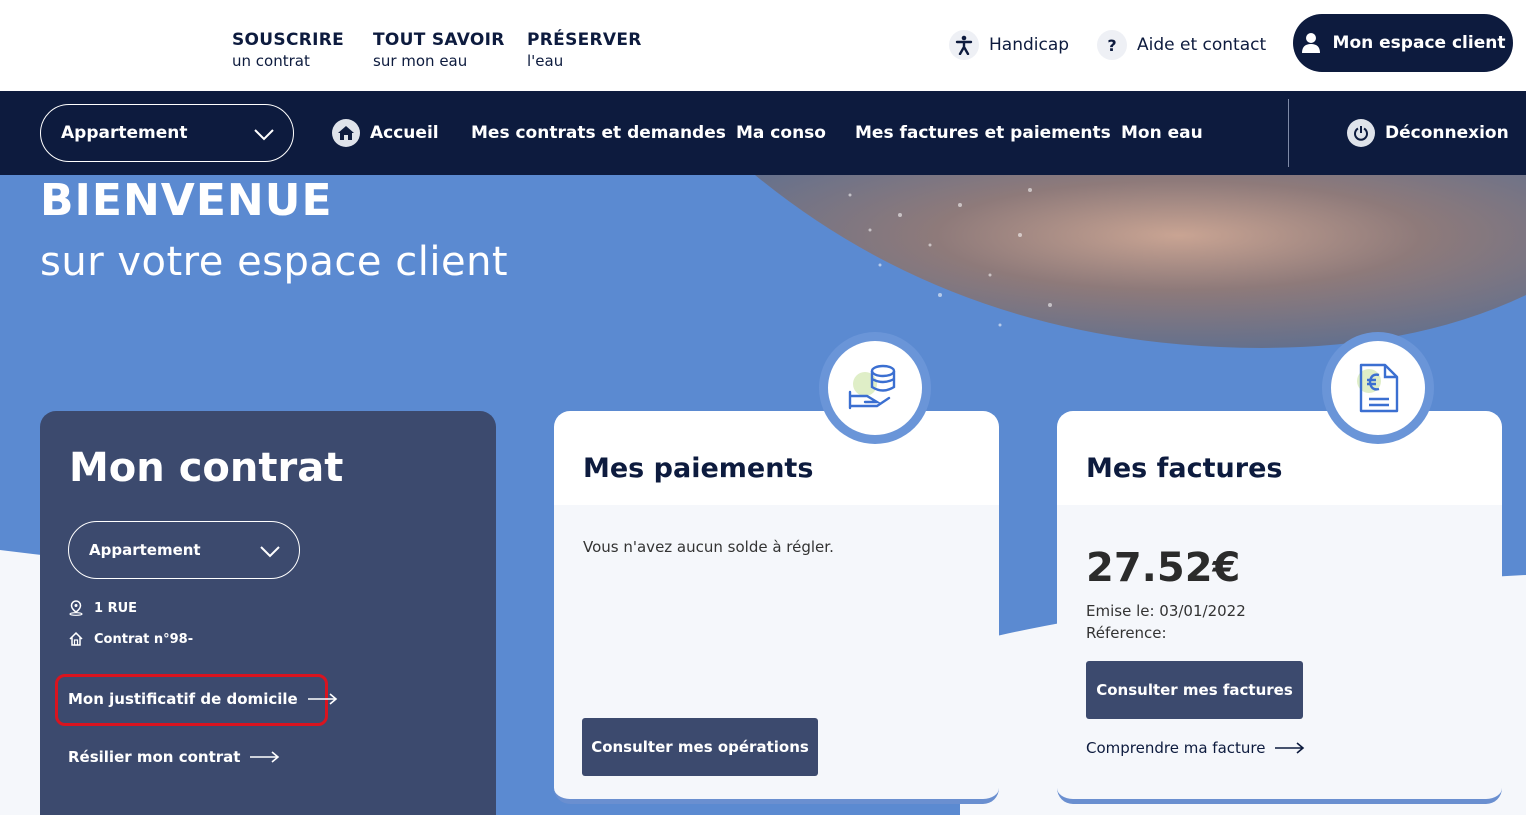 The height and width of the screenshot is (815, 1526). What do you see at coordinates (1162, 133) in the screenshot?
I see `nav-item-mon-eau: Mon eau` at bounding box center [1162, 133].